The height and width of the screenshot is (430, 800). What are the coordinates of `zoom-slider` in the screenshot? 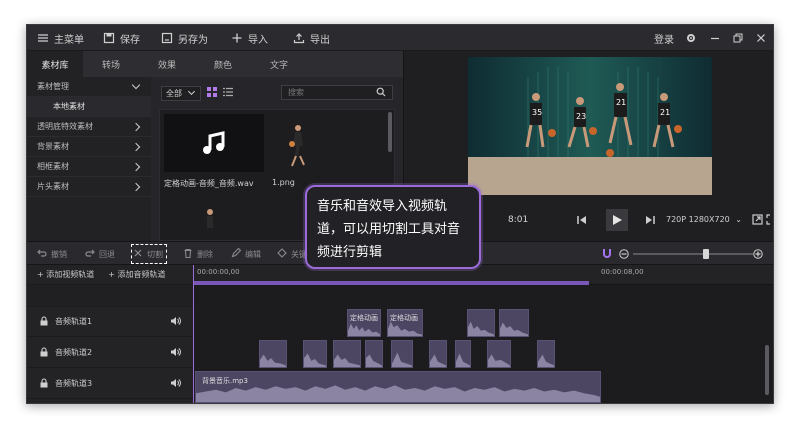 It's located at (693, 254).